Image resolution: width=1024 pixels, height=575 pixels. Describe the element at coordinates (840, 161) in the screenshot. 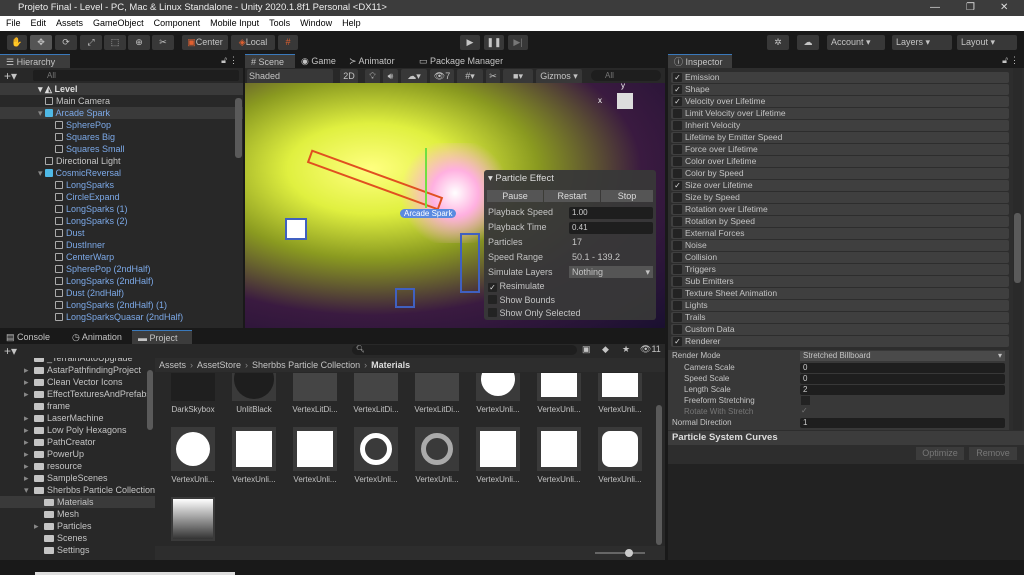

I see `module-color-over-lifetime: Color over Lifetime` at that location.